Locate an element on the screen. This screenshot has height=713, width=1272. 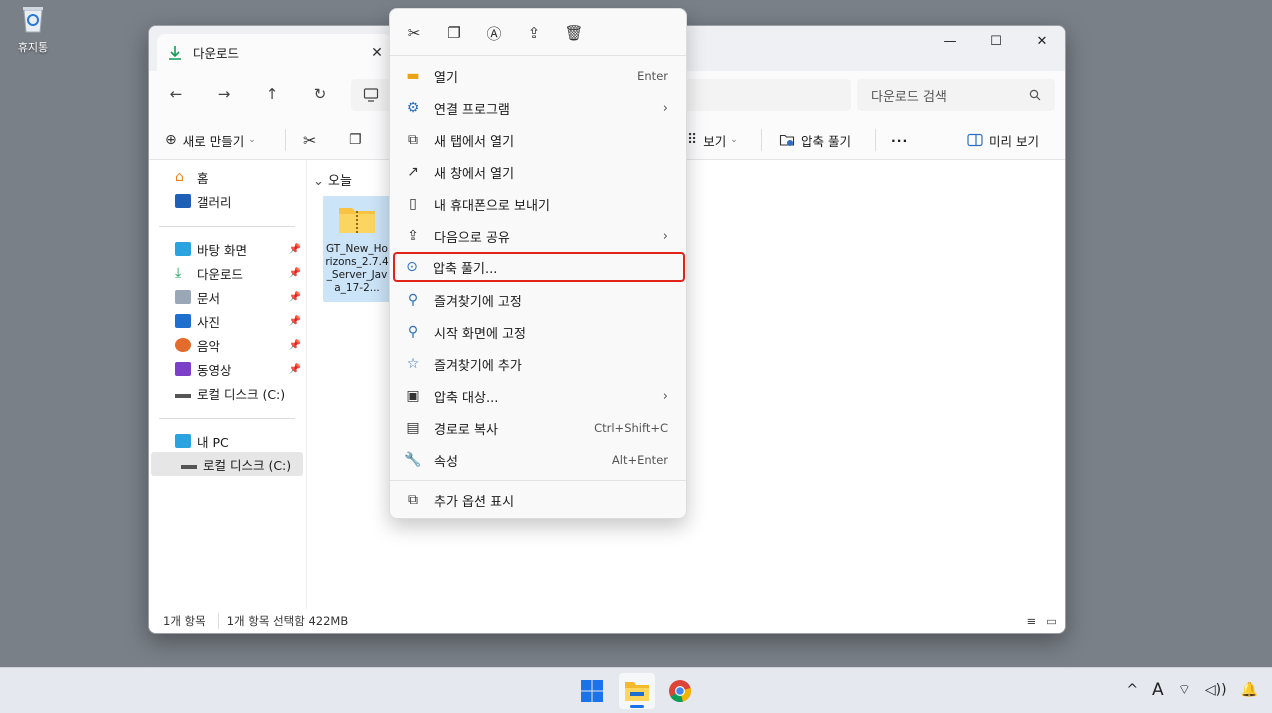
copy-button: ❐ is located at coordinates (358, 140).